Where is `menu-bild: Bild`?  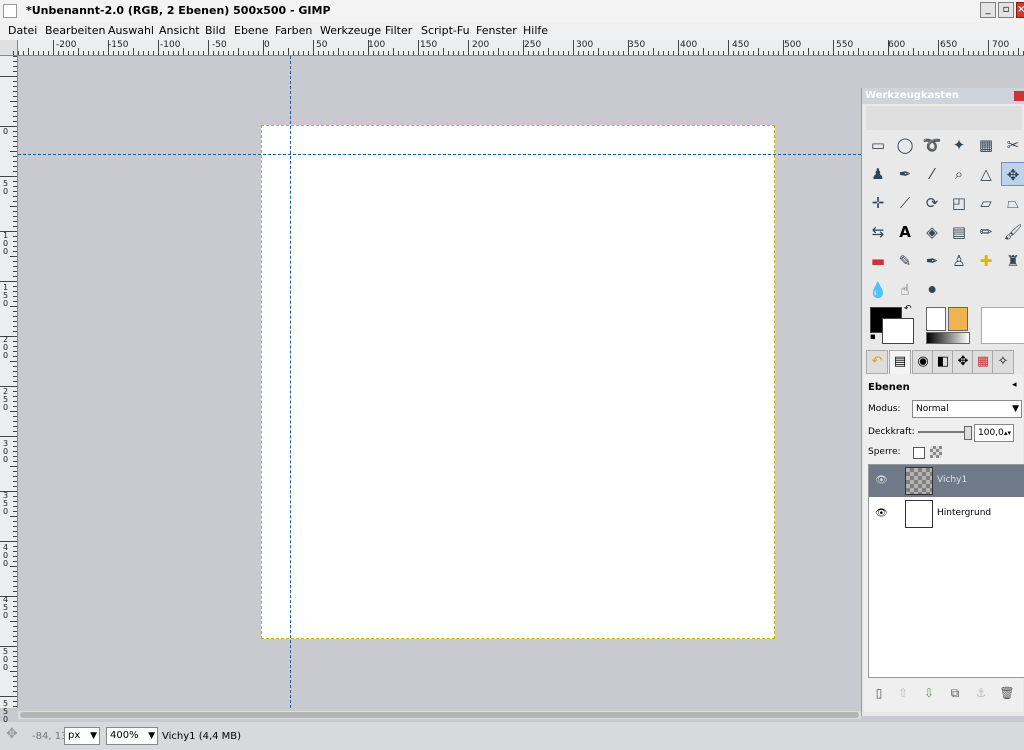
menu-bild: Bild is located at coordinates (215, 30).